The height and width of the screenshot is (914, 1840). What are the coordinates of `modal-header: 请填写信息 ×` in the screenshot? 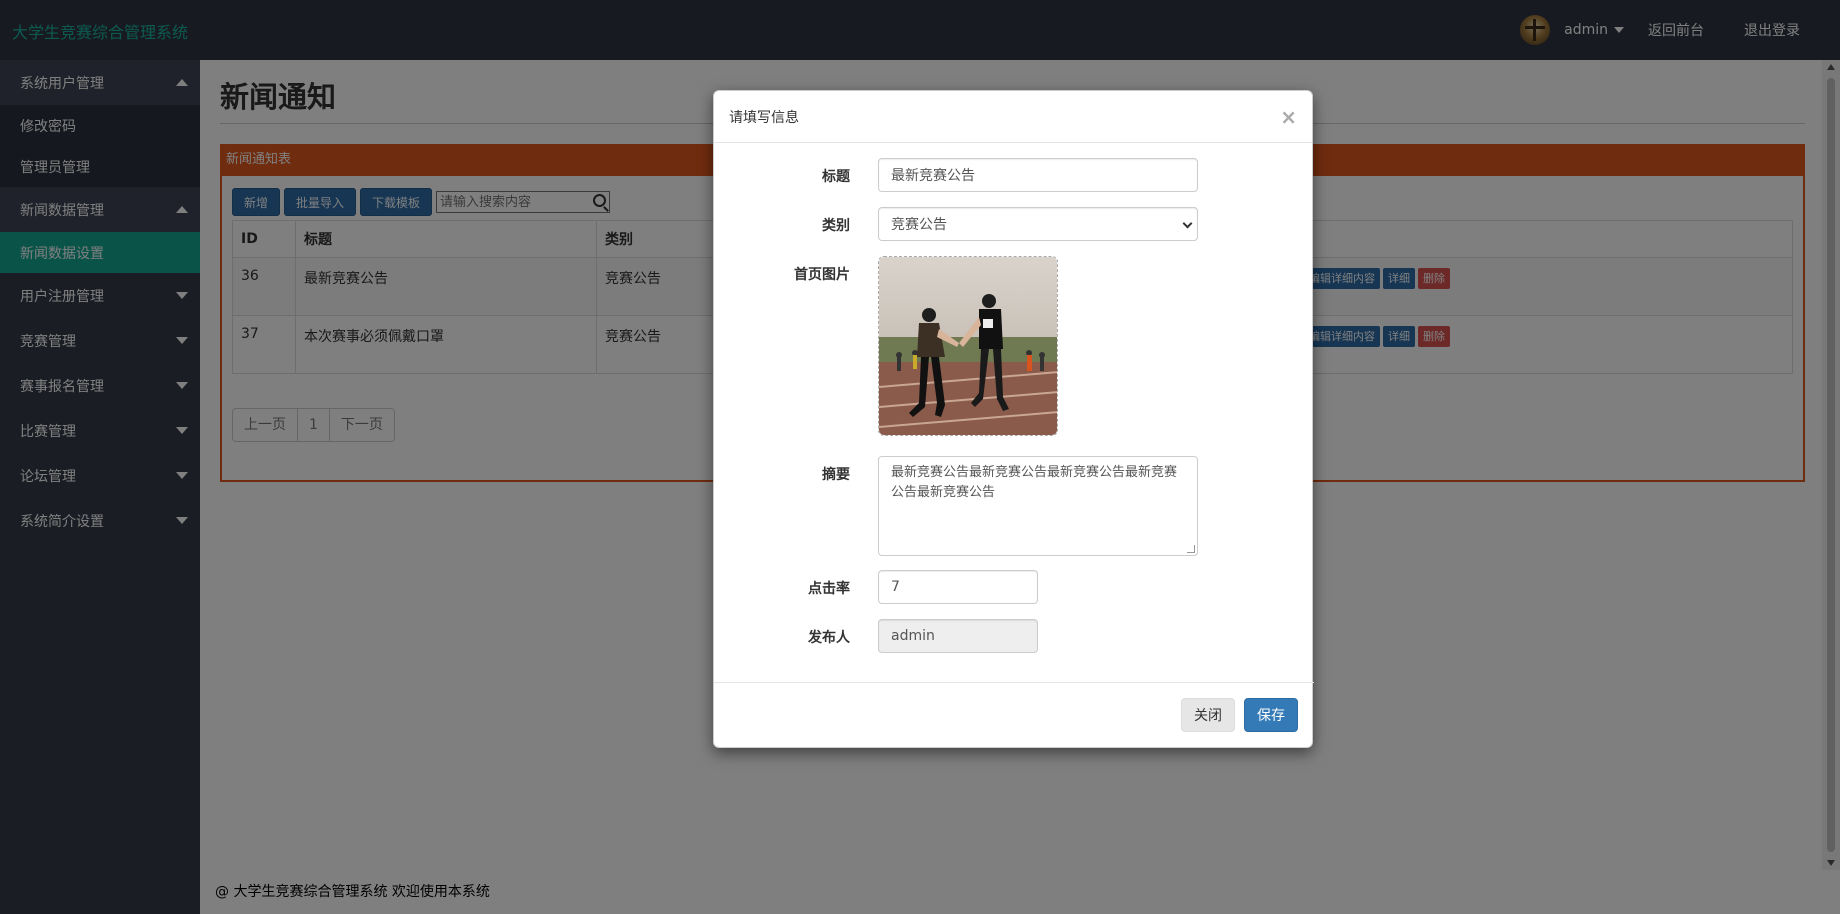 It's located at (1013, 117).